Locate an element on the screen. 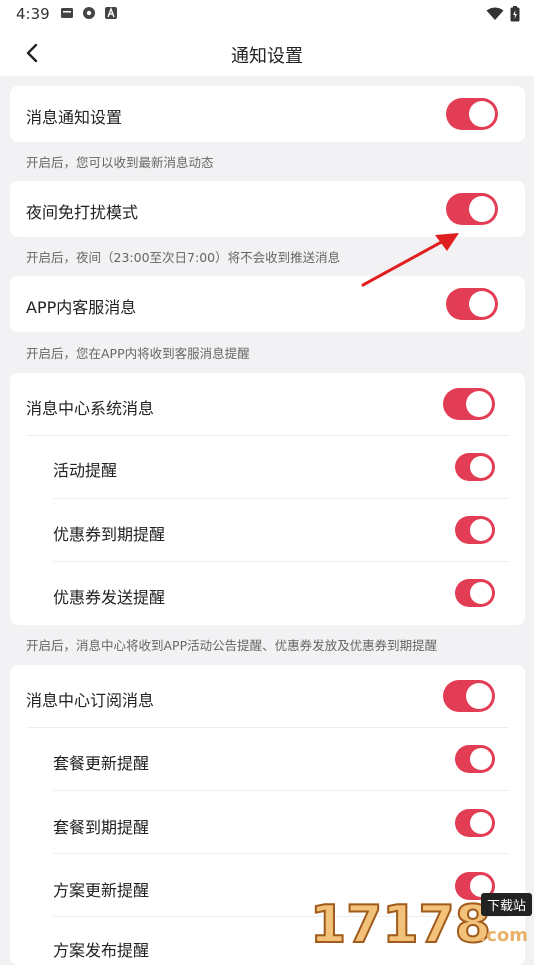 Image resolution: width=534 pixels, height=965 pixels. customer-service-hint: 开启后，您在APP内将收到客服消息提醒 is located at coordinates (138, 353).